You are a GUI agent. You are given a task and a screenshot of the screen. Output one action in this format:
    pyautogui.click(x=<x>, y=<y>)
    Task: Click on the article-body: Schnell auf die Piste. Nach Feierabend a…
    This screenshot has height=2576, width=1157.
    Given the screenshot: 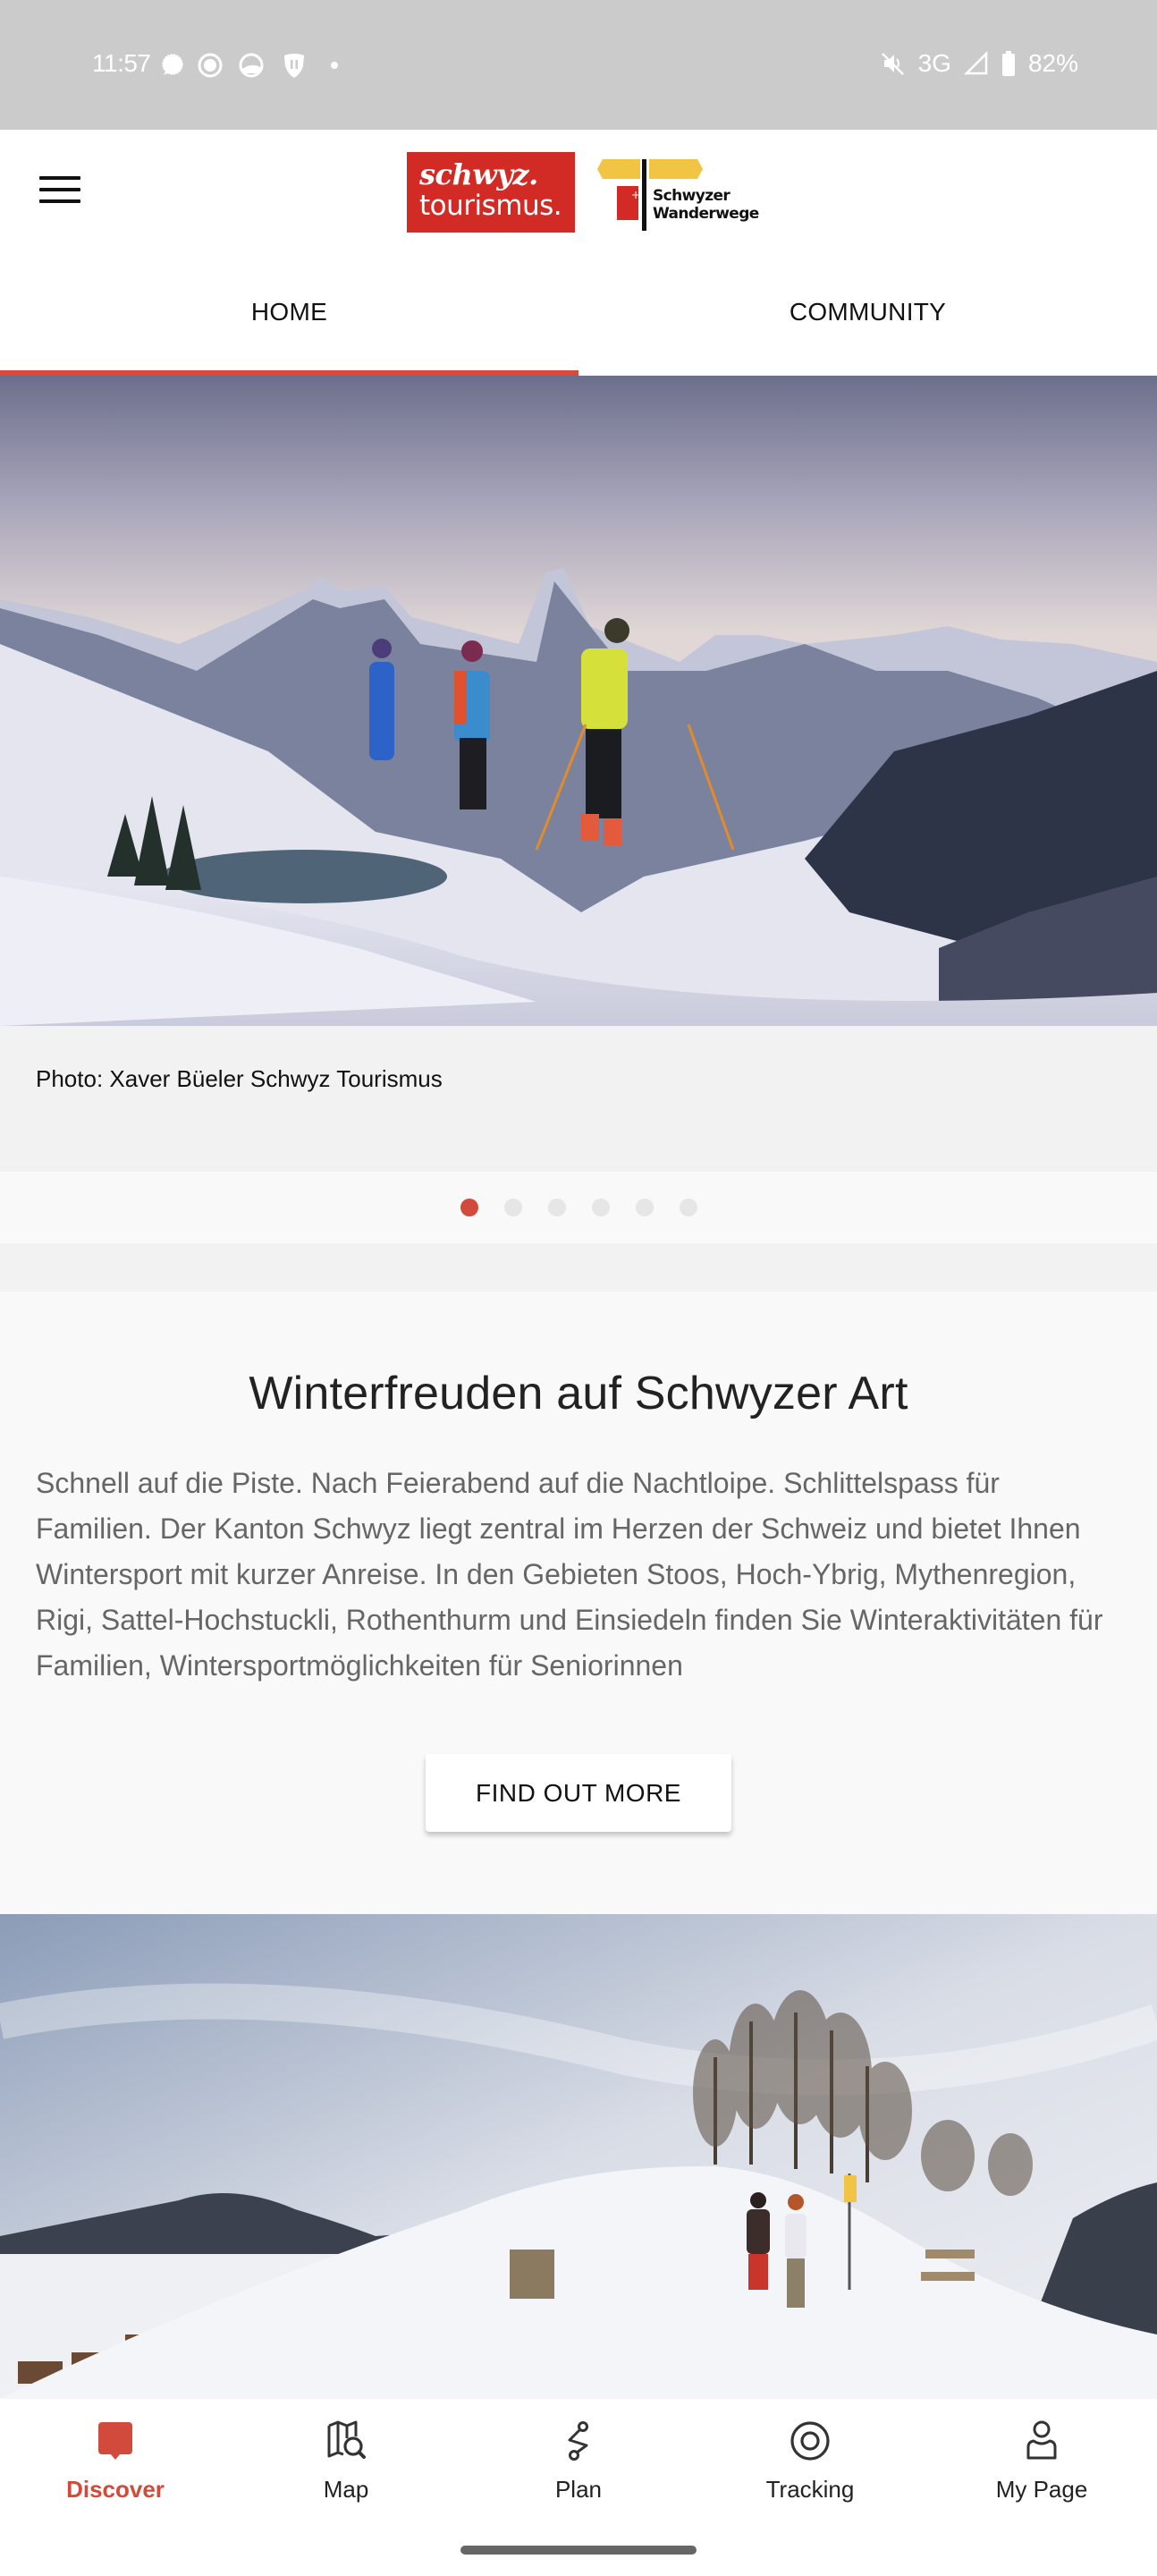 What is the action you would take?
    pyautogui.click(x=569, y=1574)
    